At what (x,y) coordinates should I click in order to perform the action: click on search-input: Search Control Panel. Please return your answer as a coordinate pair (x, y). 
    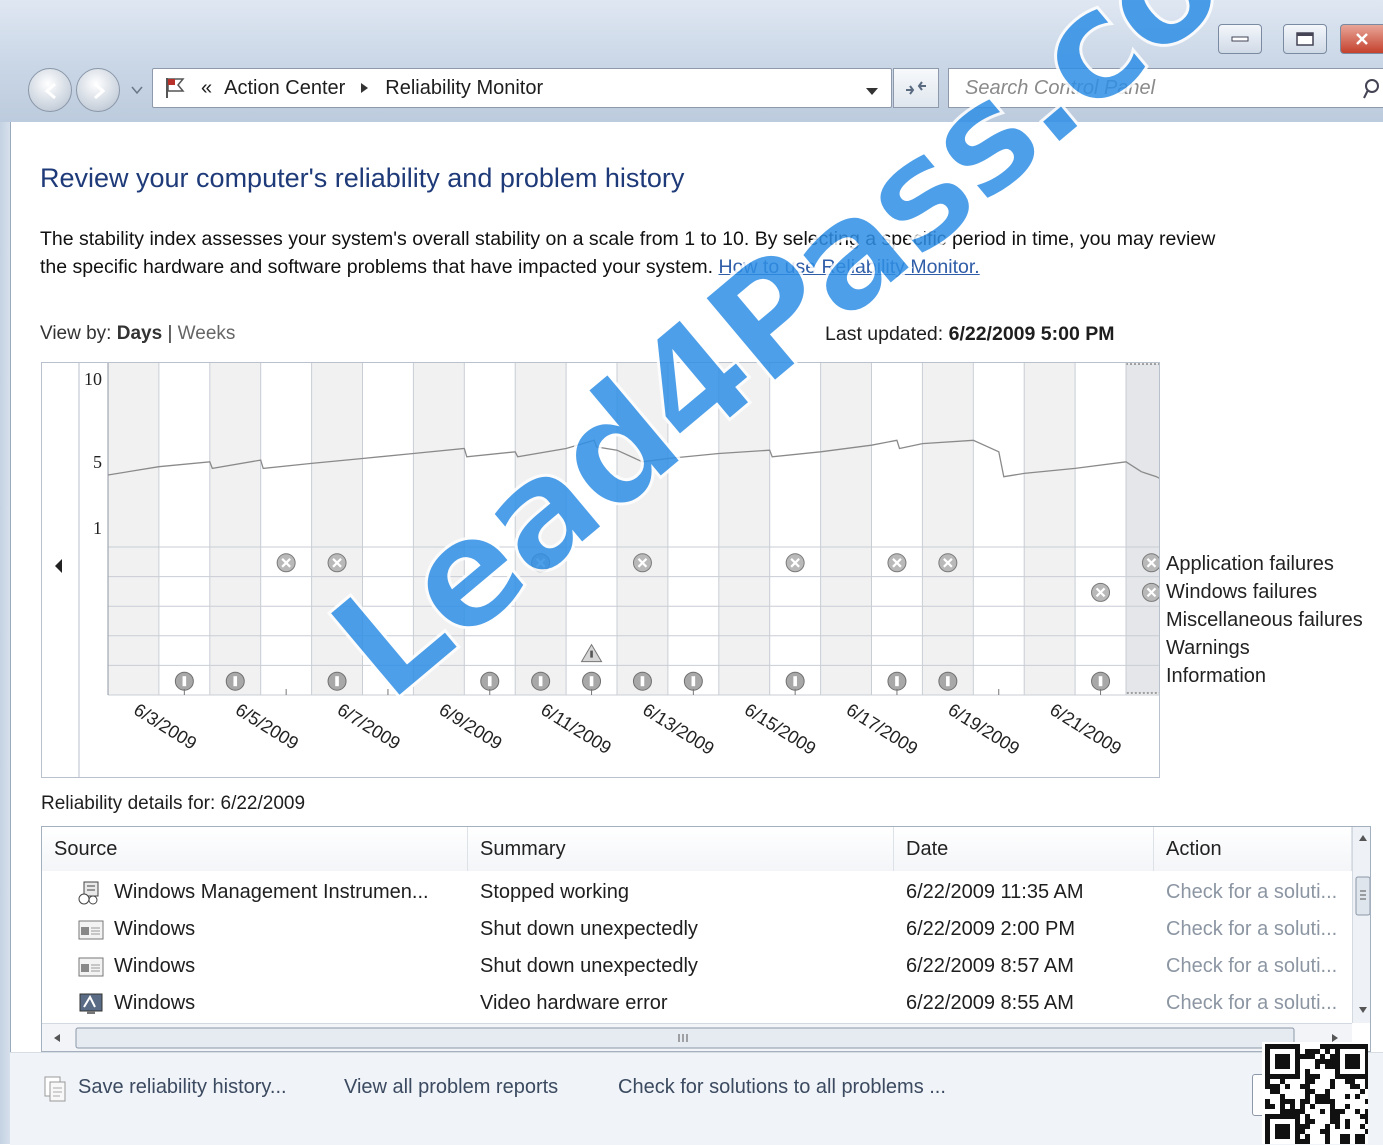
    Looking at the image, I should click on (1165, 88).